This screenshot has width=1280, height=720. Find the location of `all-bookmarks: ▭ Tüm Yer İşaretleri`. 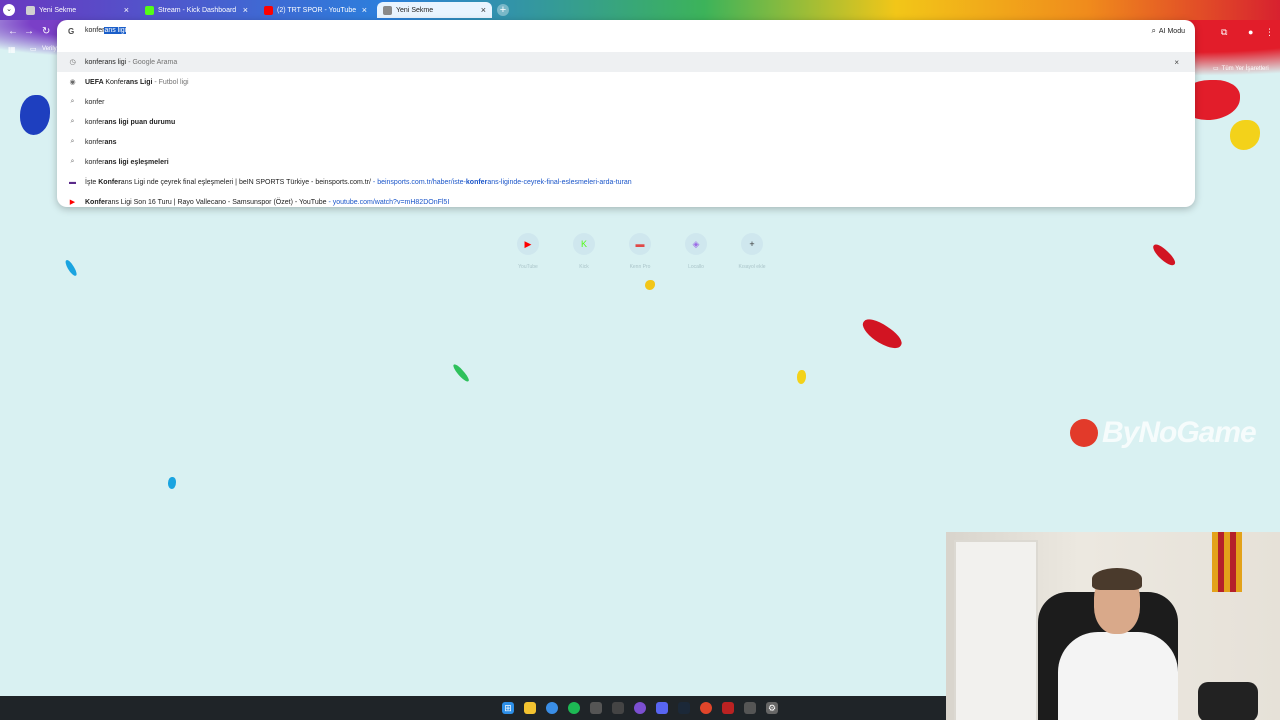

all-bookmarks: ▭ Tüm Yer İşaretleri is located at coordinates (1241, 69).